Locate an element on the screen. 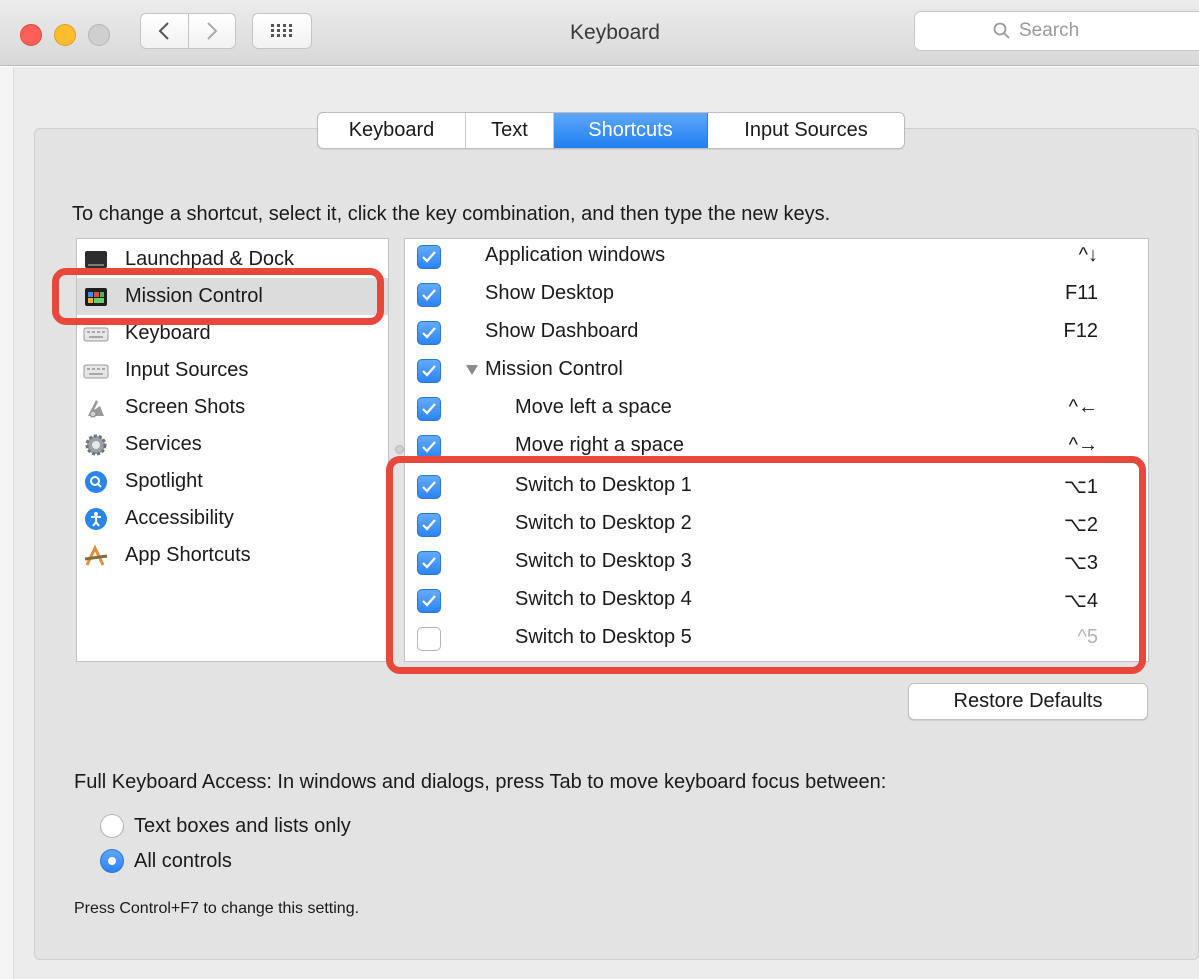 The width and height of the screenshot is (1199, 979). radio-text-boxes-lists: Text boxes and lists only is located at coordinates (225, 826).